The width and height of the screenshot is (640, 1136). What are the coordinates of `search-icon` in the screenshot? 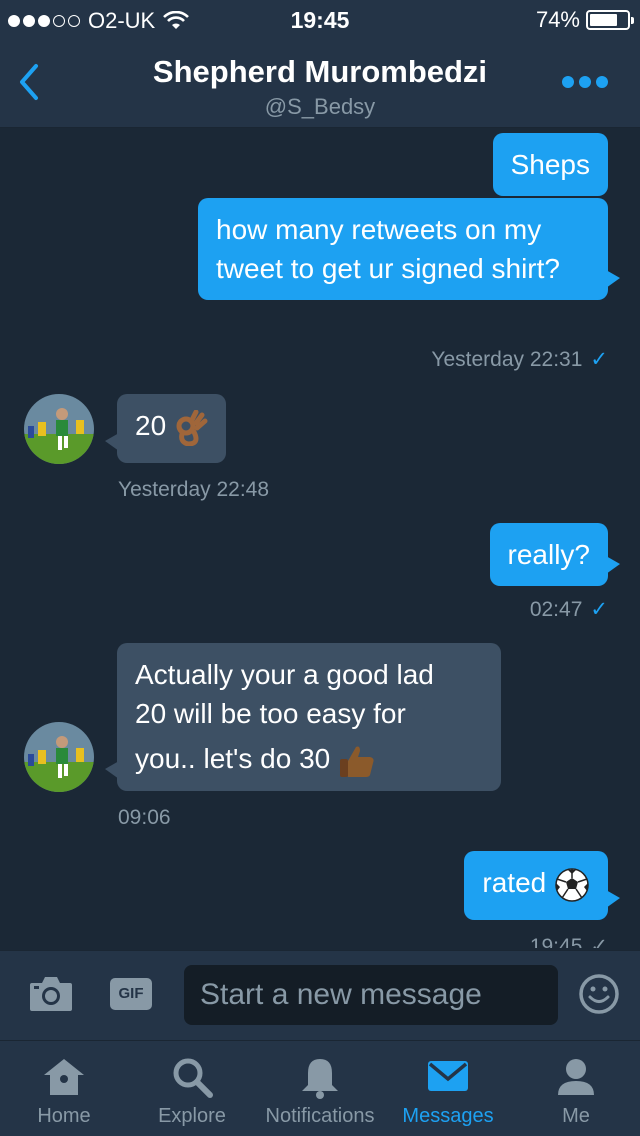 It's located at (193, 1078).